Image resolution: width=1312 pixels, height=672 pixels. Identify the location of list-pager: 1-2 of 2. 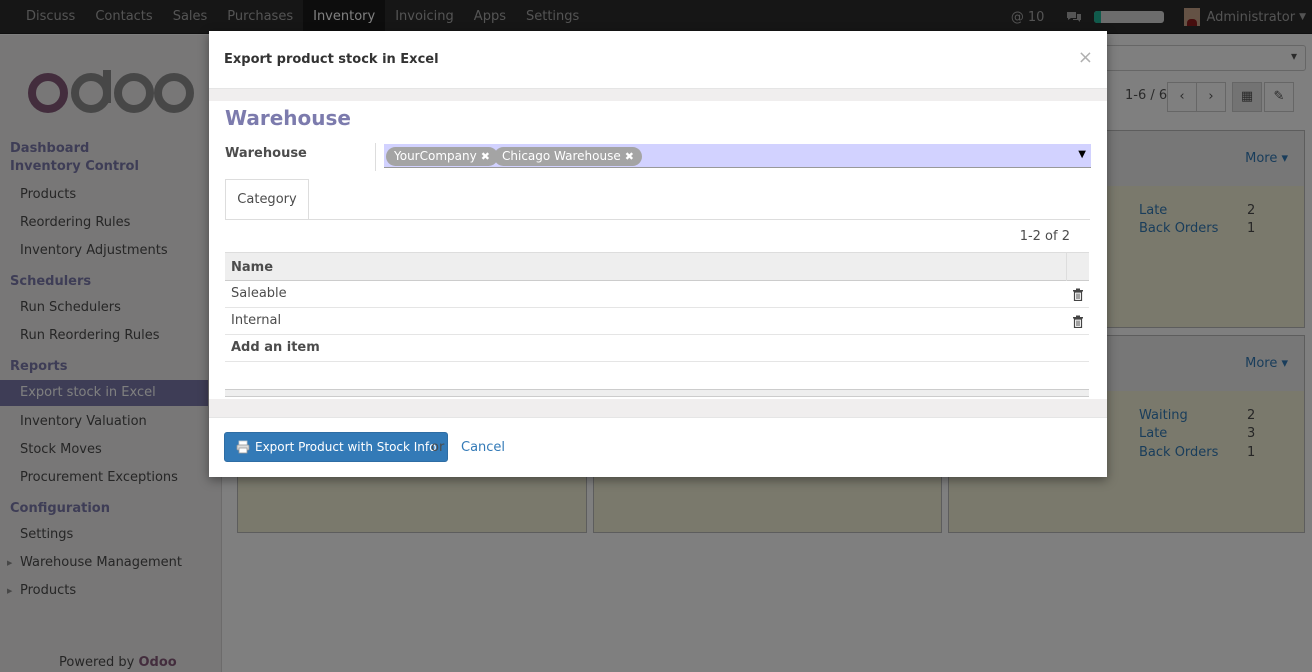
(1045, 236).